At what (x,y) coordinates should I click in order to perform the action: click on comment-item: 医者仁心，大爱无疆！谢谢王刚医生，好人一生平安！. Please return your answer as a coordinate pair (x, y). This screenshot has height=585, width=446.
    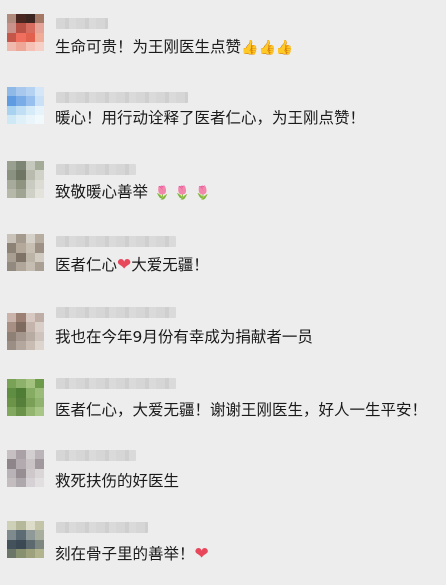
    Looking at the image, I should click on (223, 407).